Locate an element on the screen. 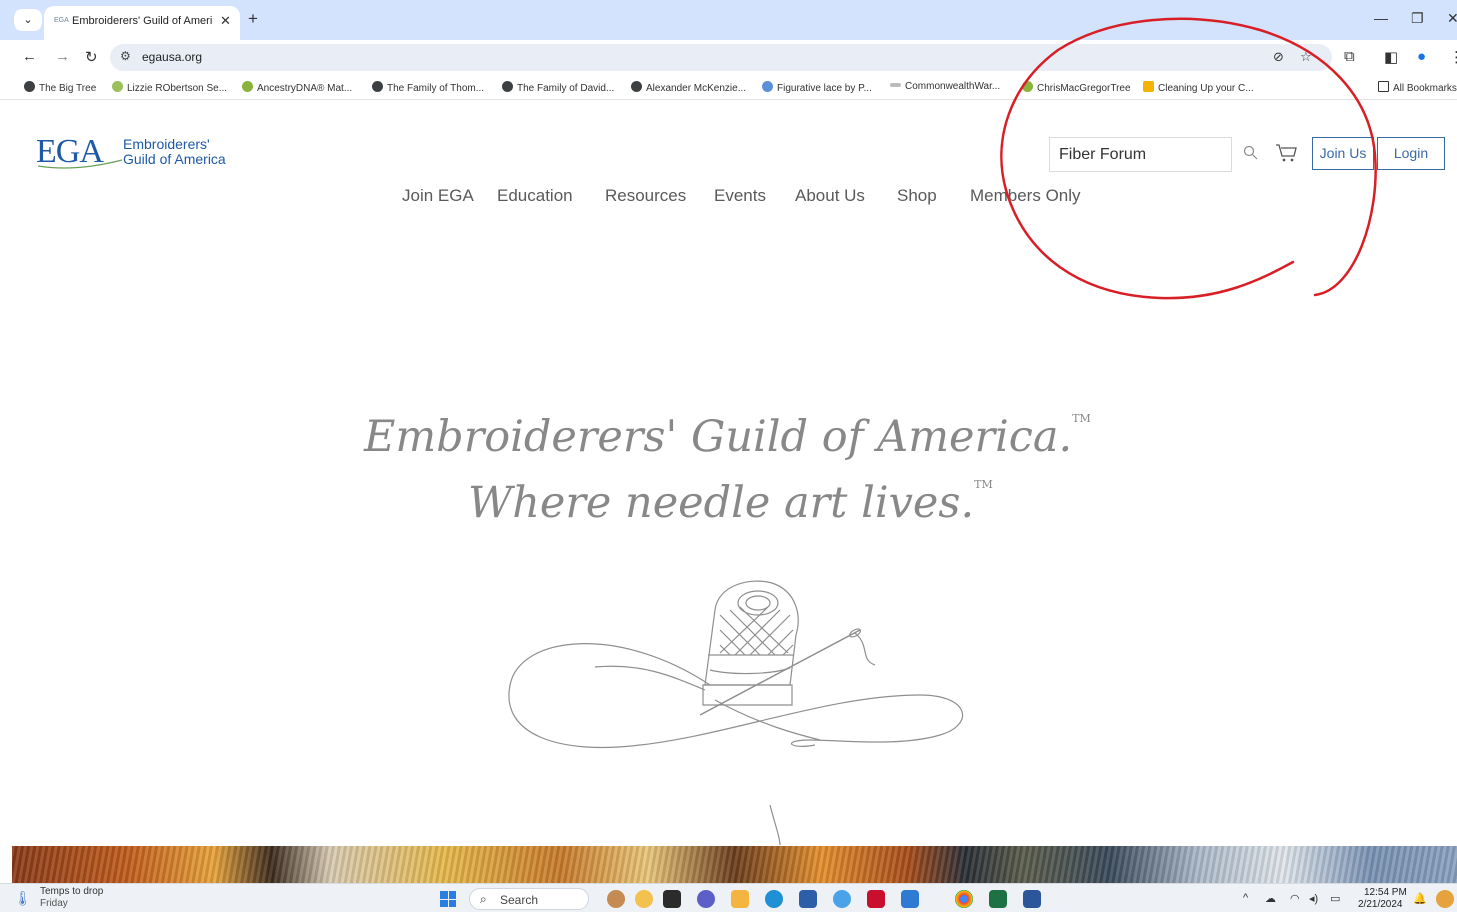 This screenshot has width=1457, height=912. tab-title: Embroiderers' Guild of America is located at coordinates (142, 21).